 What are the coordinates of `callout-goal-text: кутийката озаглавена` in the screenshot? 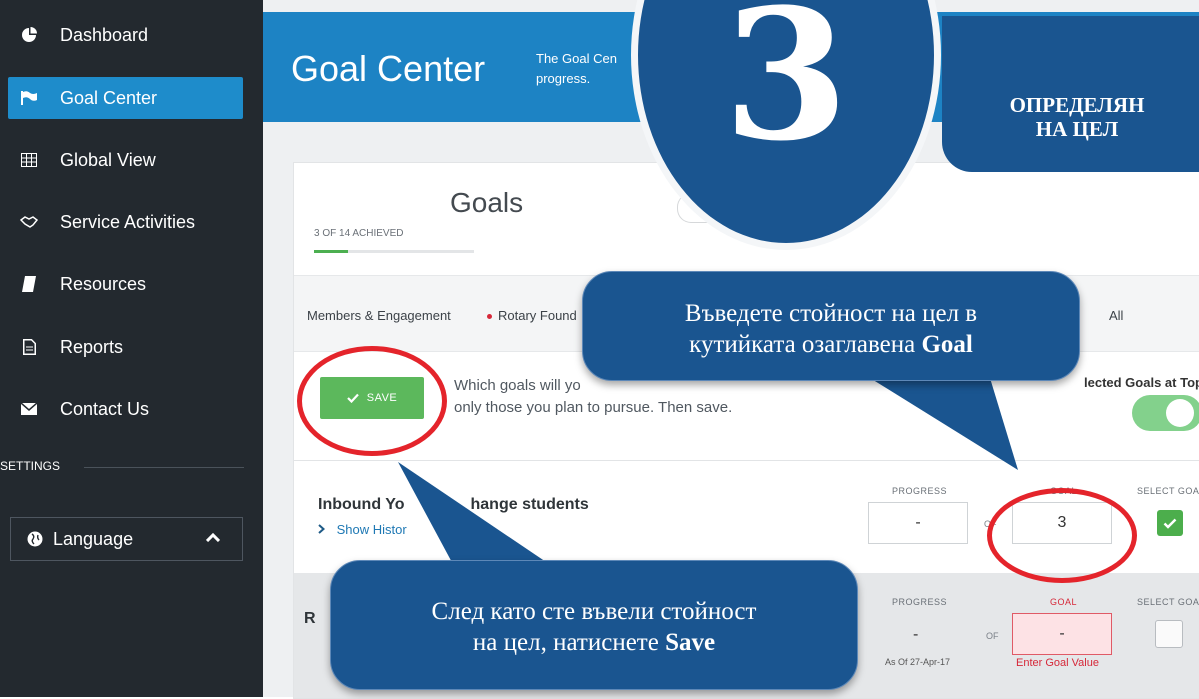 It's located at (805, 344).